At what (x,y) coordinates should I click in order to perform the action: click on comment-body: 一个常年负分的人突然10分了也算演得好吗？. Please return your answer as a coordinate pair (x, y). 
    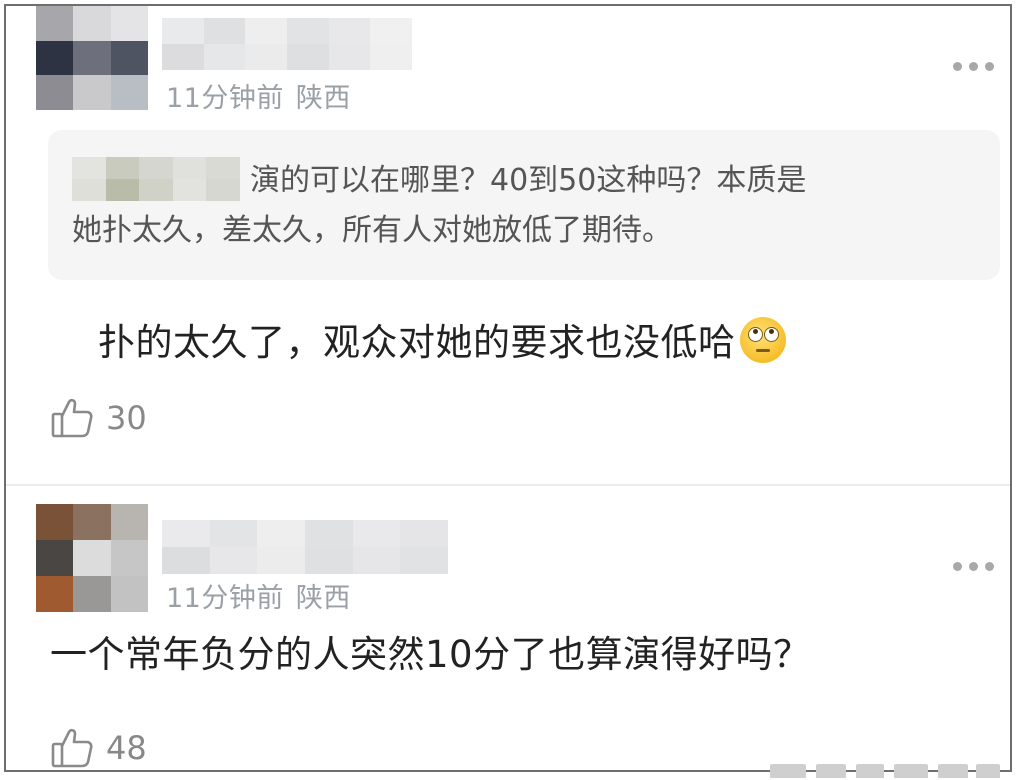
    Looking at the image, I should click on (430, 651).